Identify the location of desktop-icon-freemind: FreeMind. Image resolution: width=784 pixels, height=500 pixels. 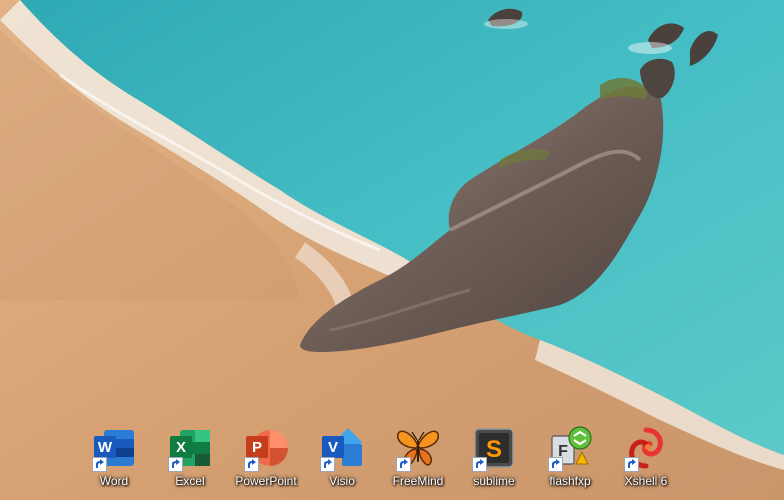
(418, 458).